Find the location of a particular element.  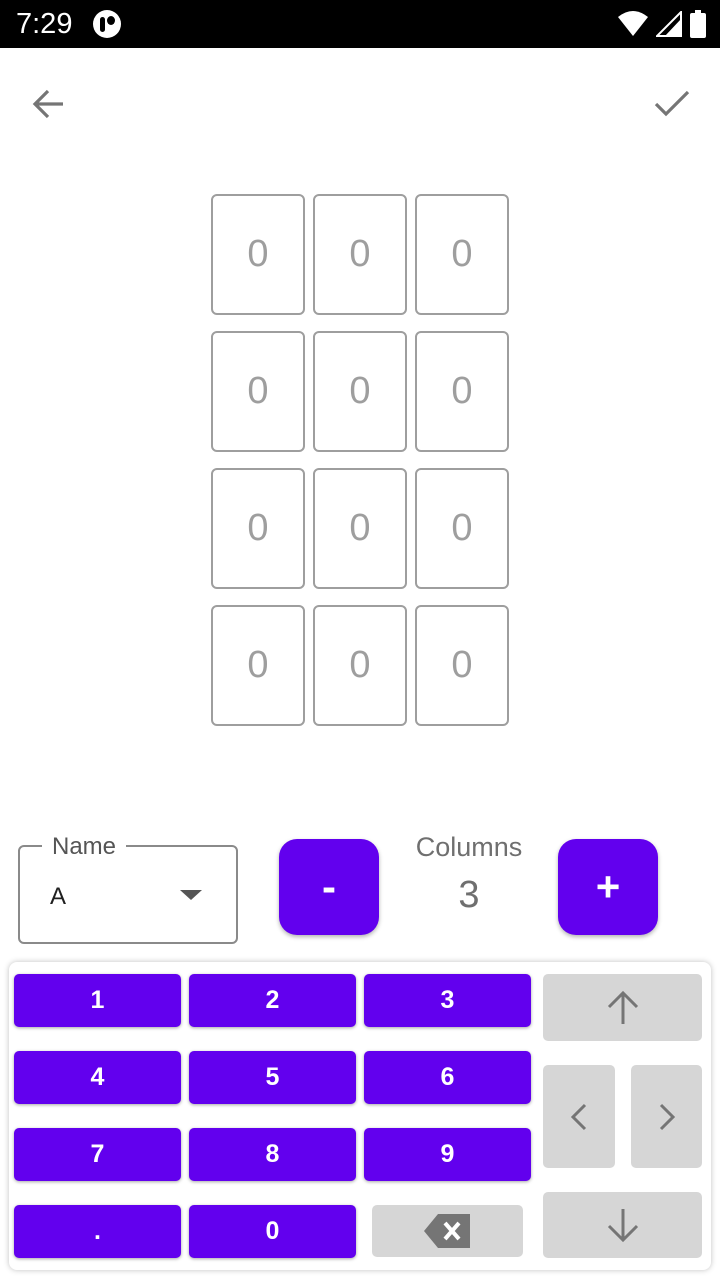

move-right-key is located at coordinates (666, 1116).